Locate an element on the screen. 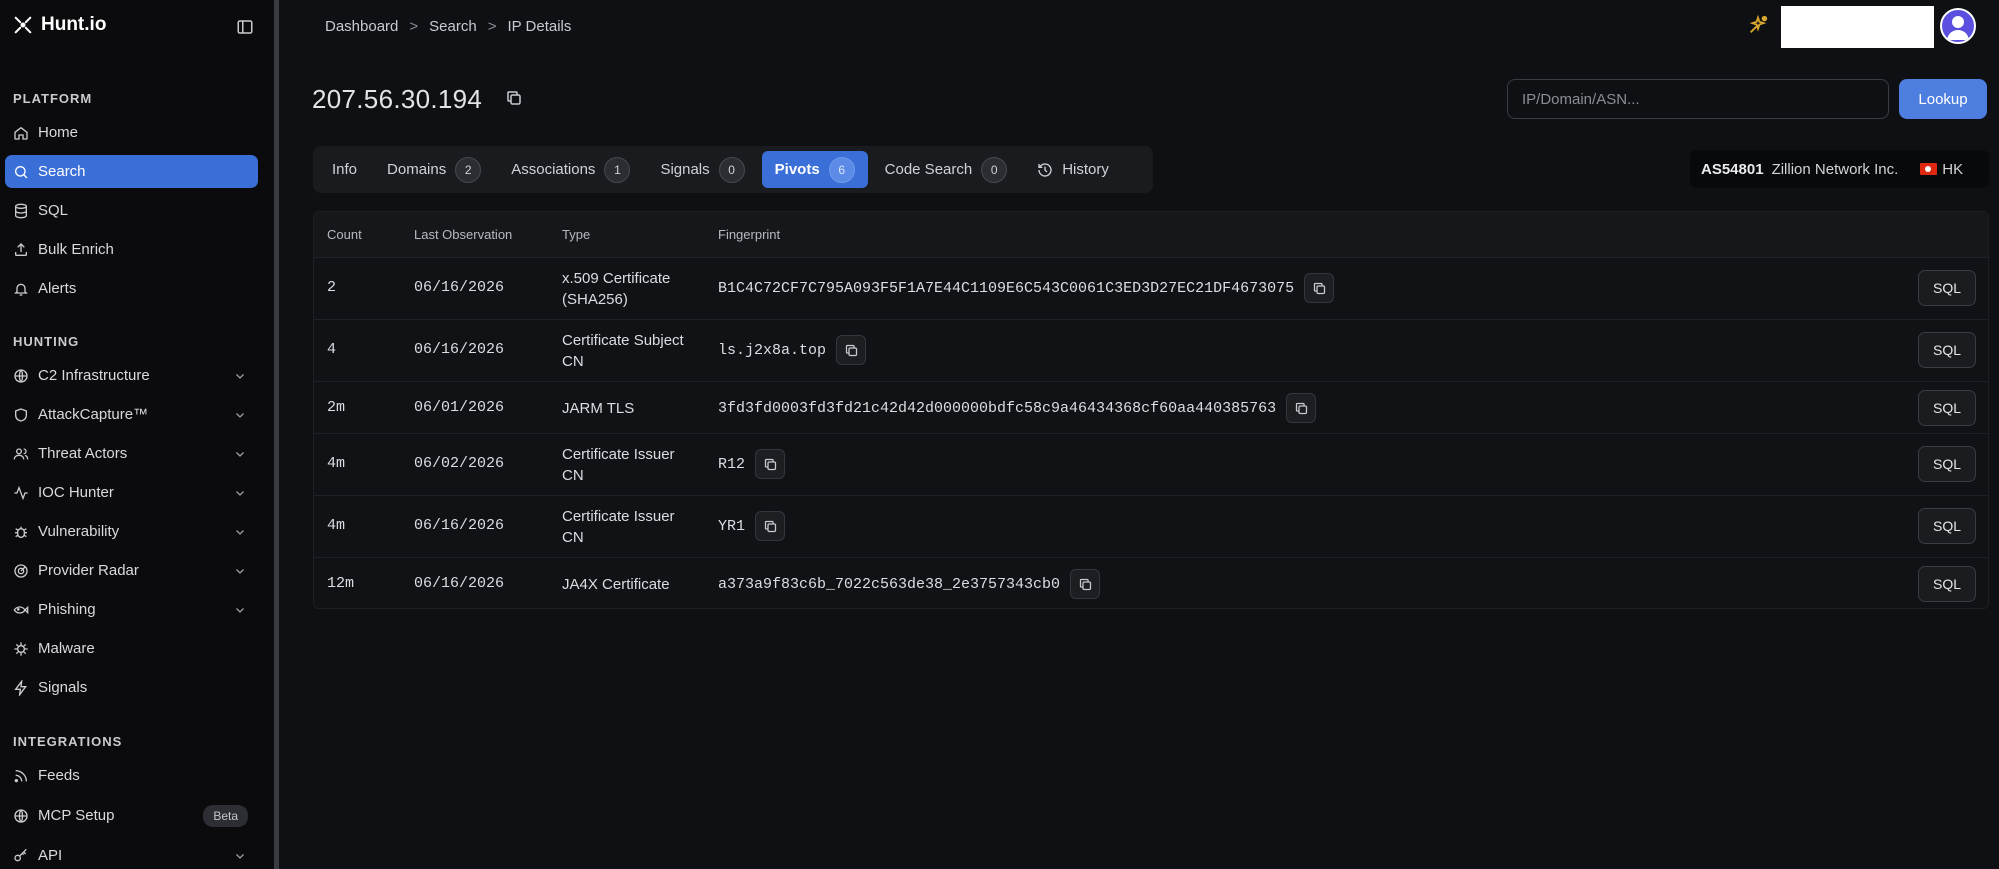 The image size is (1999, 869). breadcrumb: Dashboard > Search > IP Details is located at coordinates (448, 26).